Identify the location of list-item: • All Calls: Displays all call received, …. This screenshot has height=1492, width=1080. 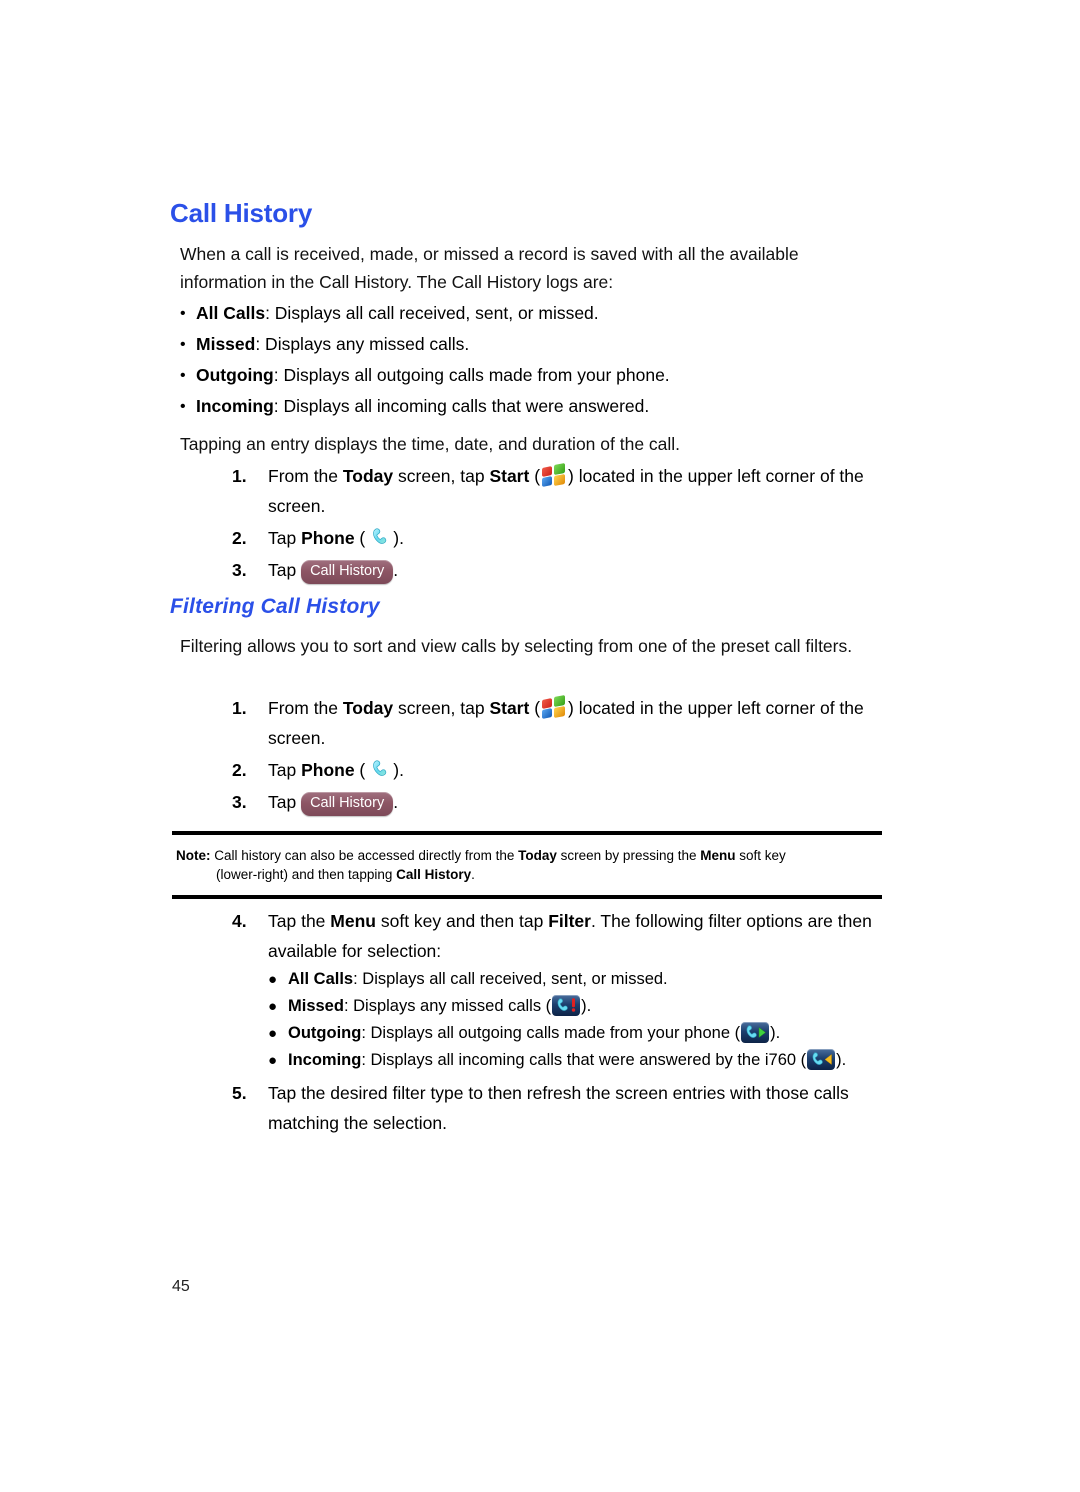
(533, 313).